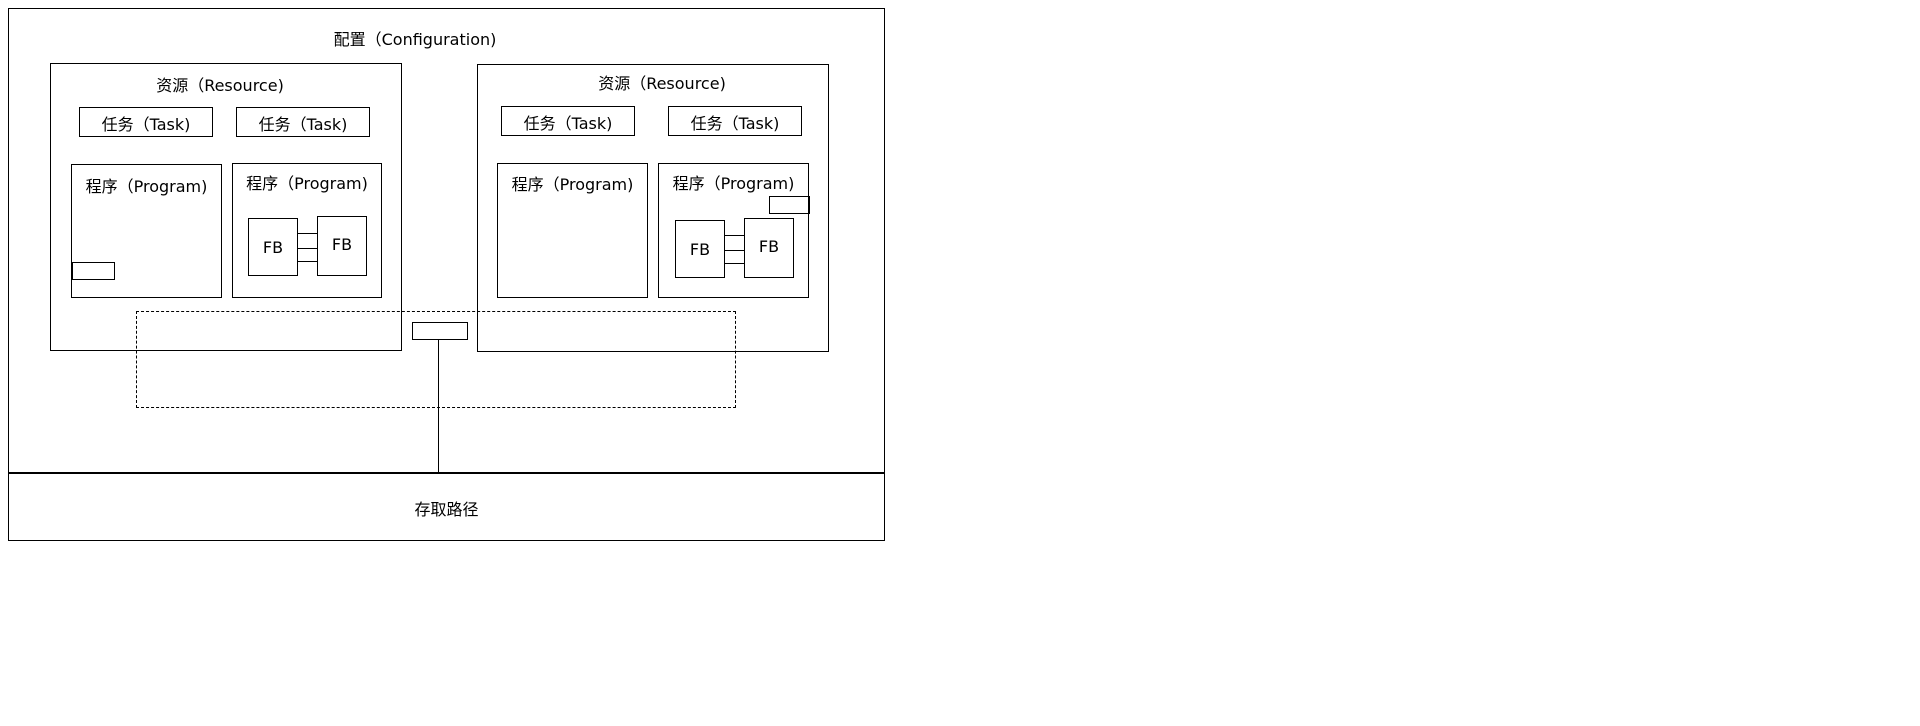 This screenshot has height=726, width=1920. Describe the element at coordinates (440, 331) in the screenshot. I see `global-variable-port` at that location.